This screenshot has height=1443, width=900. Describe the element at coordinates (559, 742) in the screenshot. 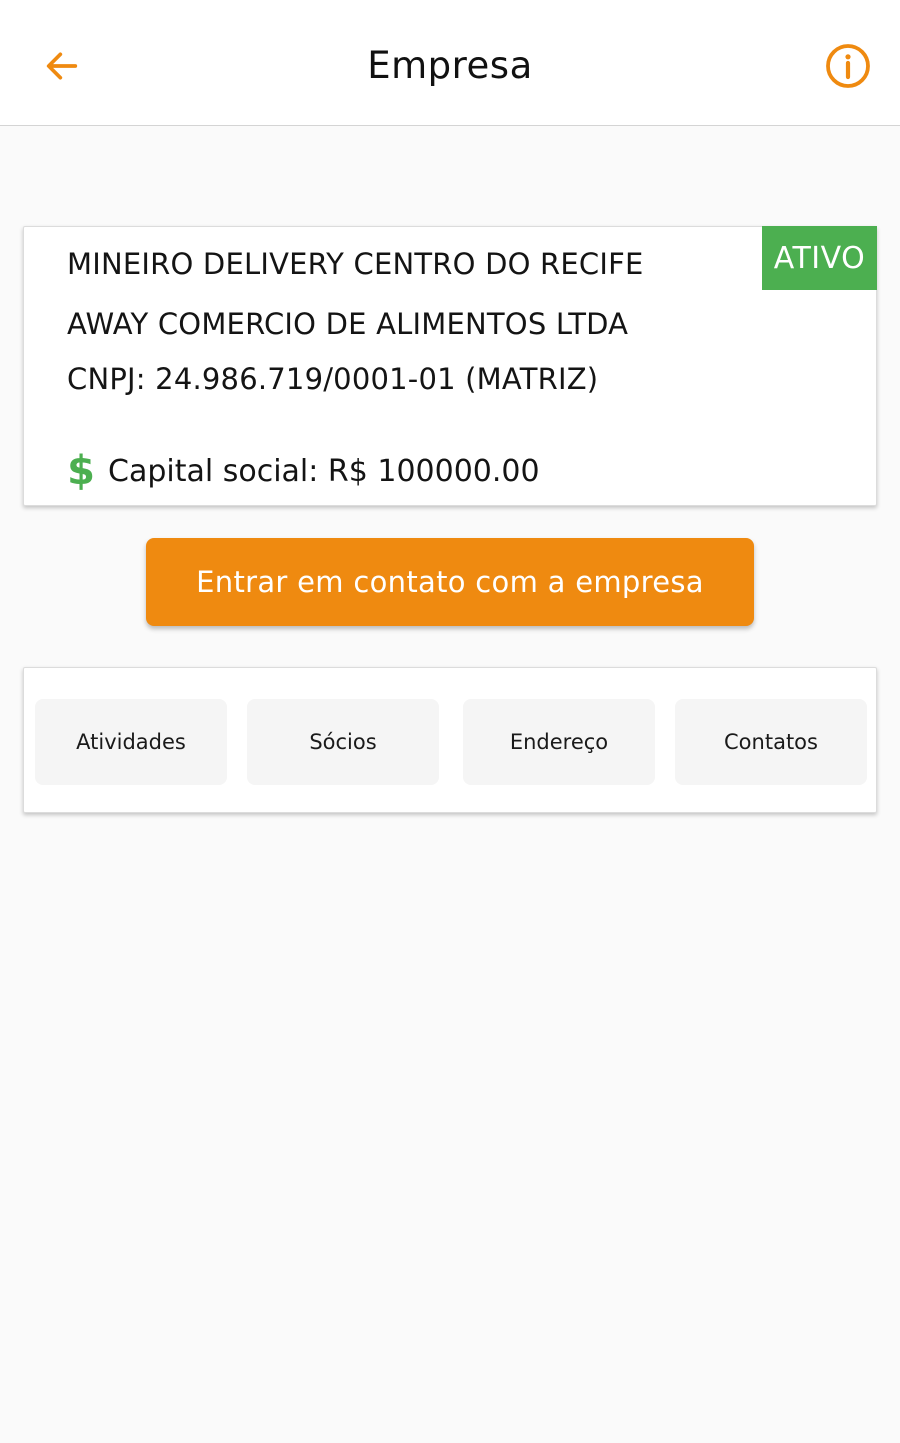

I see `tab-endereco: Endereço` at that location.